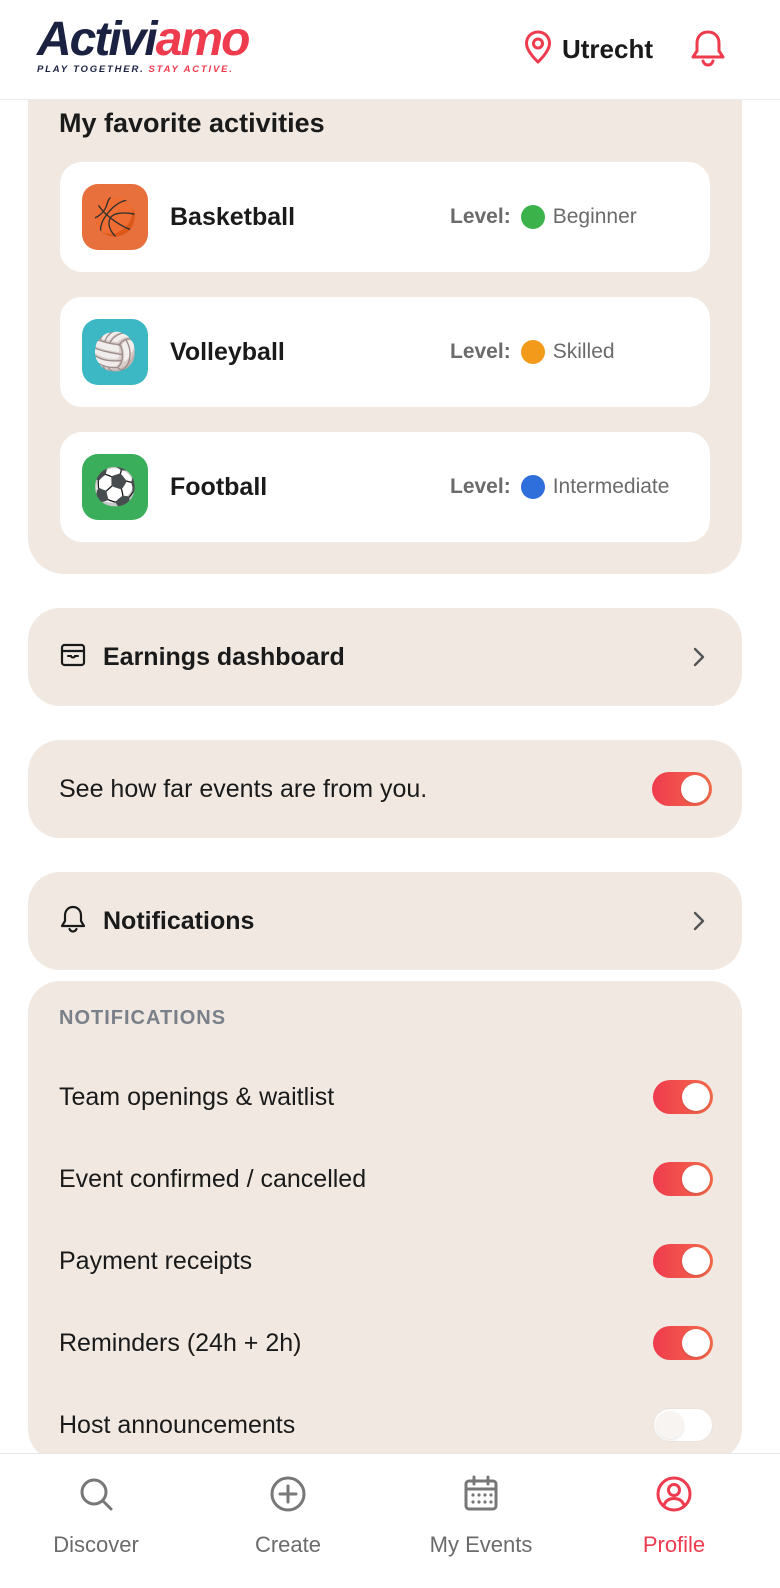  I want to click on distance-setting-row: See how far events are from you., so click(385, 789).